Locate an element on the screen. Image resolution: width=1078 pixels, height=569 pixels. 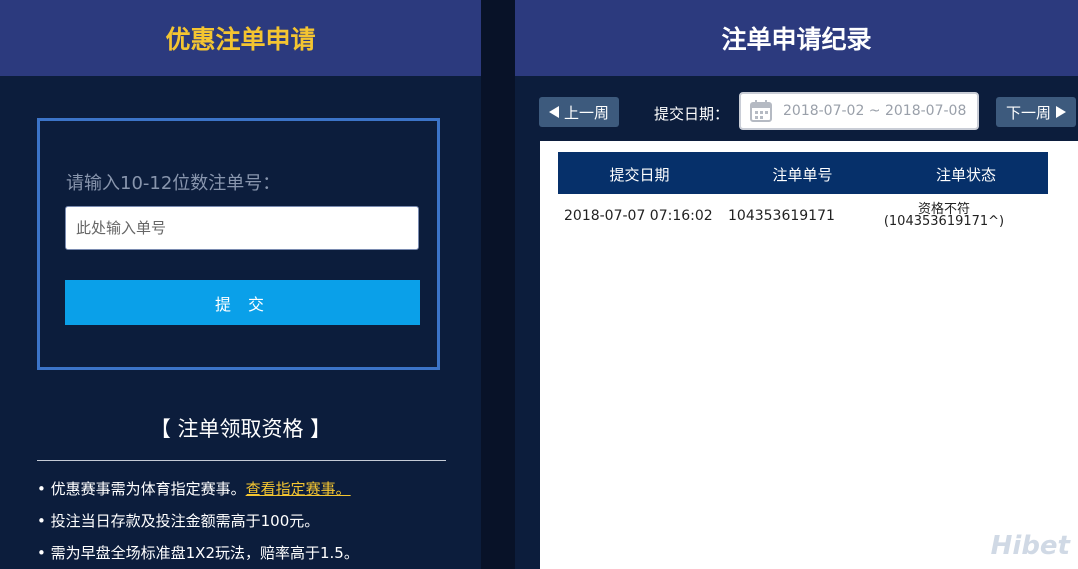
page-title: 优惠注单申请 is located at coordinates (240, 39).